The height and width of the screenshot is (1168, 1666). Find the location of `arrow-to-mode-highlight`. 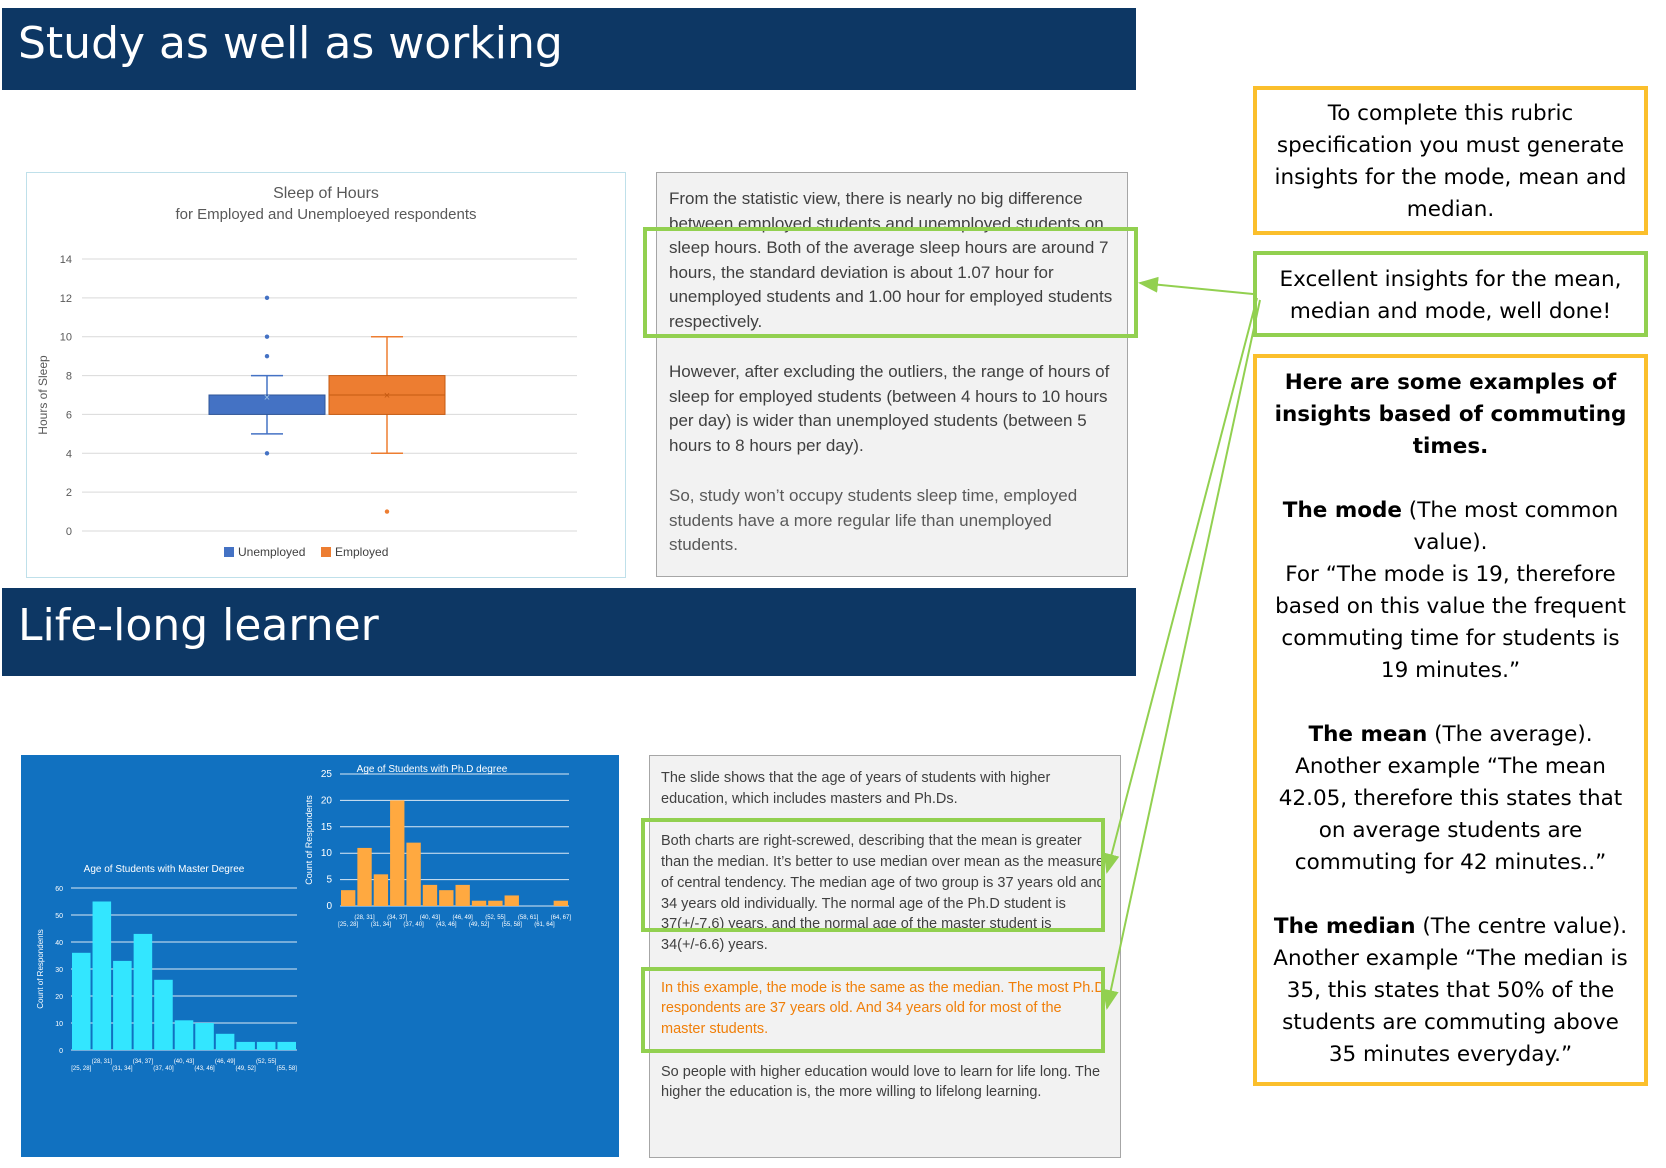

arrow-to-mode-highlight is located at coordinates (1181, 654).